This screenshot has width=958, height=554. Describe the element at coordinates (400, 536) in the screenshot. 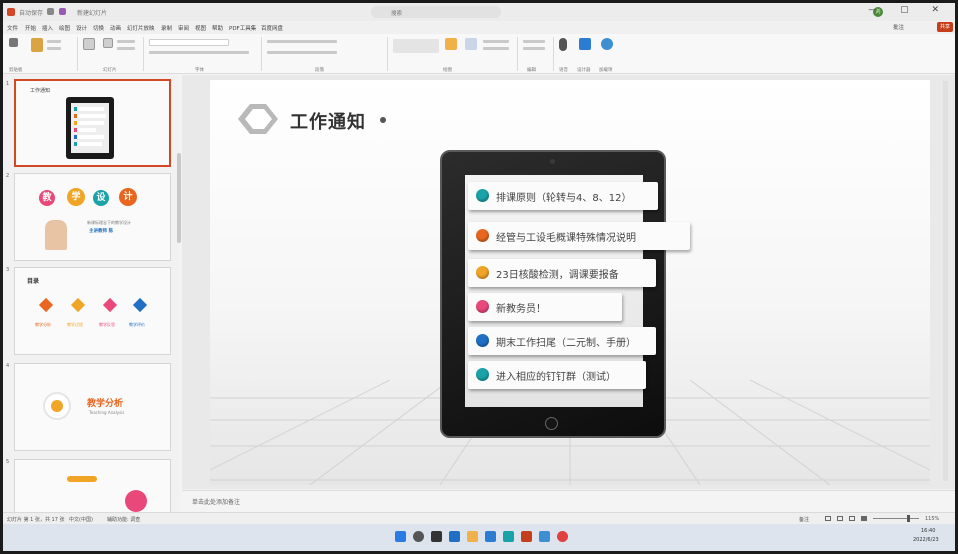

I see `start-icon` at that location.